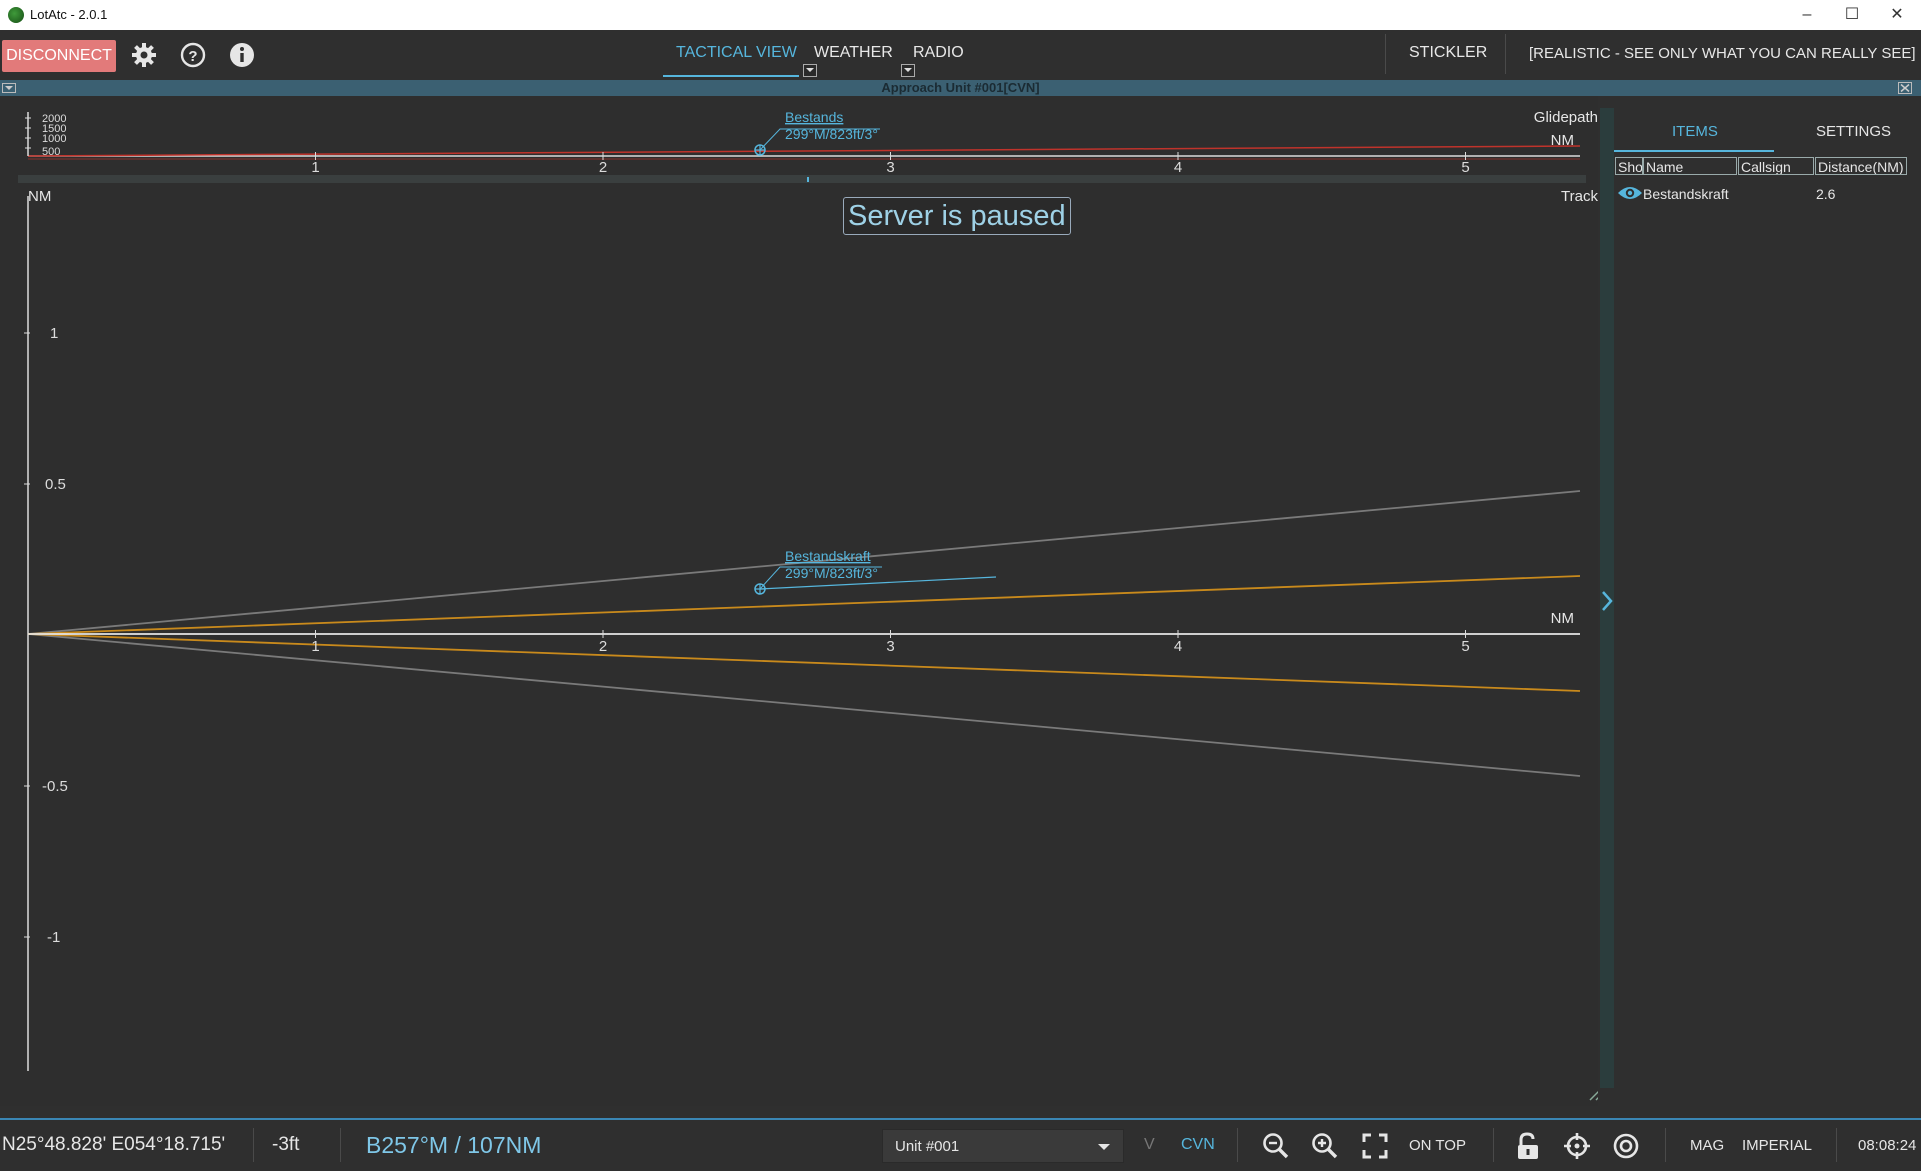 The image size is (1921, 1171). I want to click on glidepath-x-tick-label: 2, so click(603, 167).